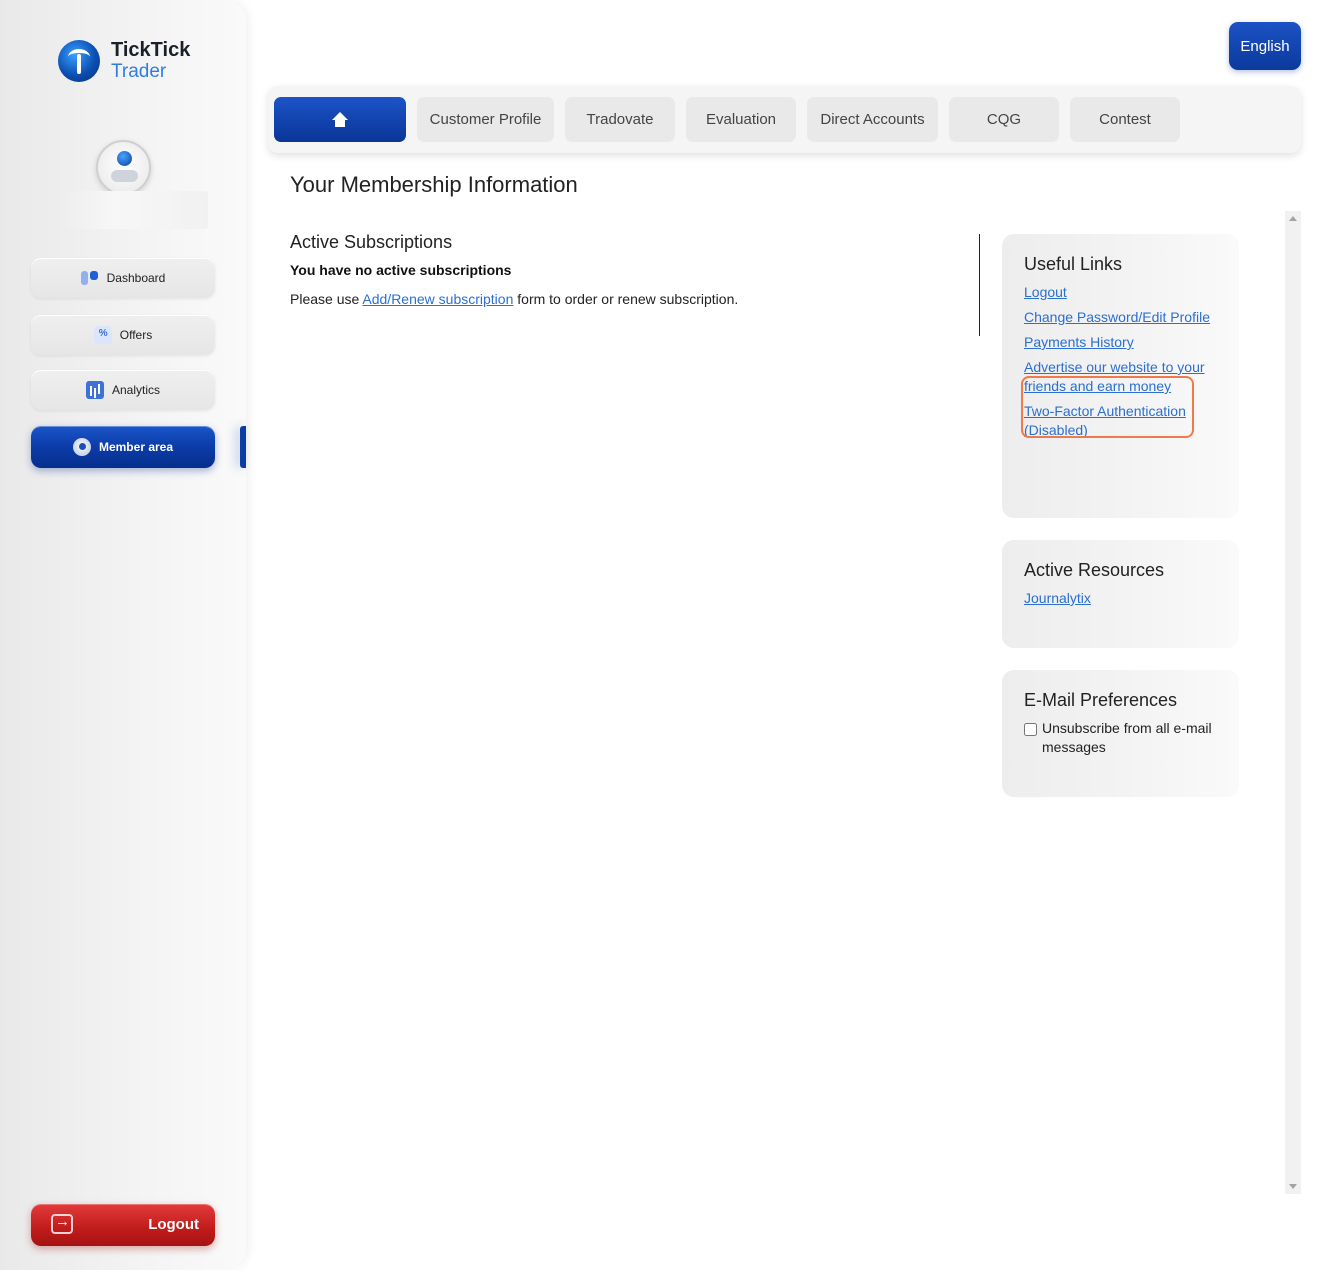  What do you see at coordinates (1293, 702) in the screenshot?
I see `content-scrollbar` at bounding box center [1293, 702].